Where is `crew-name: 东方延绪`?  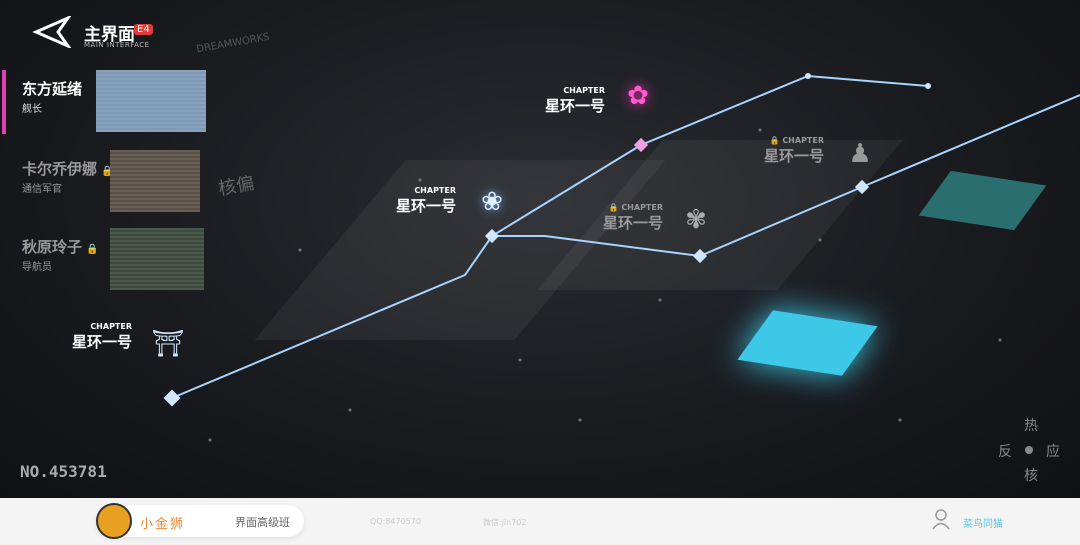 crew-name: 东方延绪 is located at coordinates (52, 89).